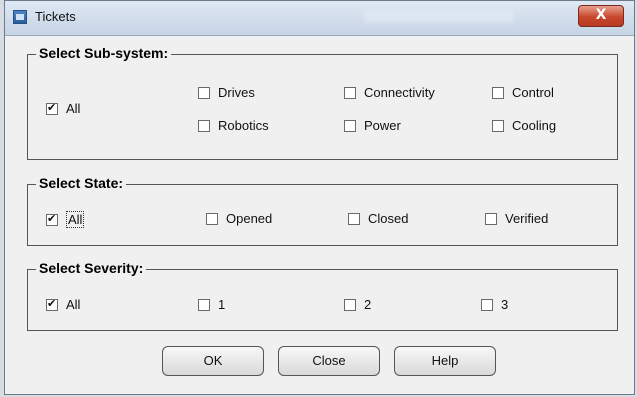  Describe the element at coordinates (211, 304) in the screenshot. I see `severity-1-checkbox: 1` at that location.